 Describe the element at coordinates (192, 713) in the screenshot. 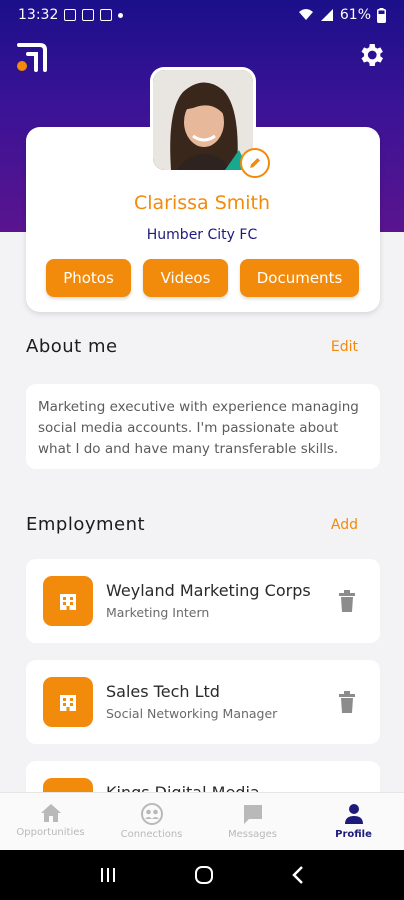

I see `employment-role: Social Networking Manager` at that location.